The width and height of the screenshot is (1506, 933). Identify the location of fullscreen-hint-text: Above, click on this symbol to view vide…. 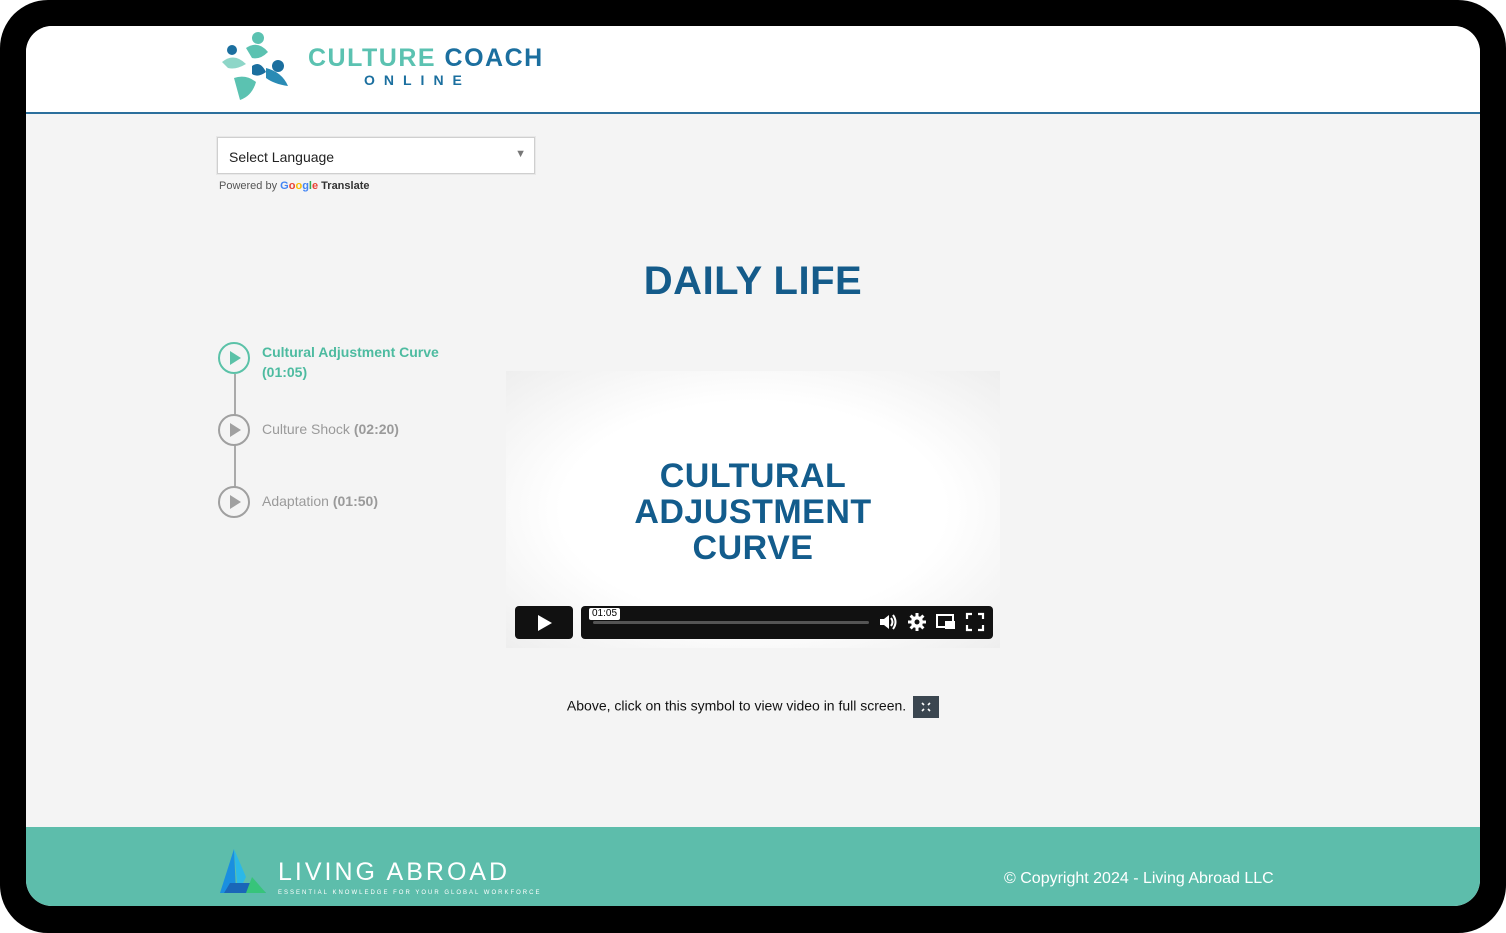
(736, 705).